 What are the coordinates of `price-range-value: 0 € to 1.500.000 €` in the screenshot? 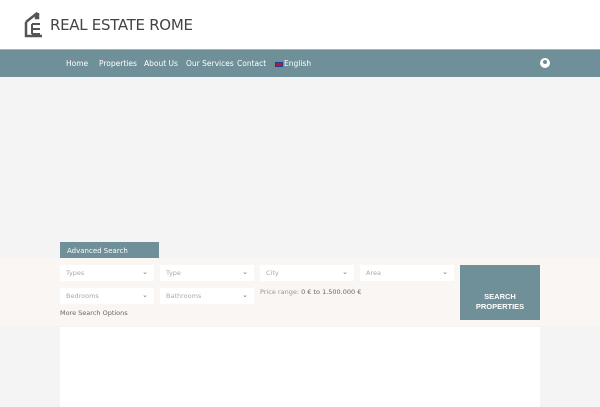 It's located at (331, 292).